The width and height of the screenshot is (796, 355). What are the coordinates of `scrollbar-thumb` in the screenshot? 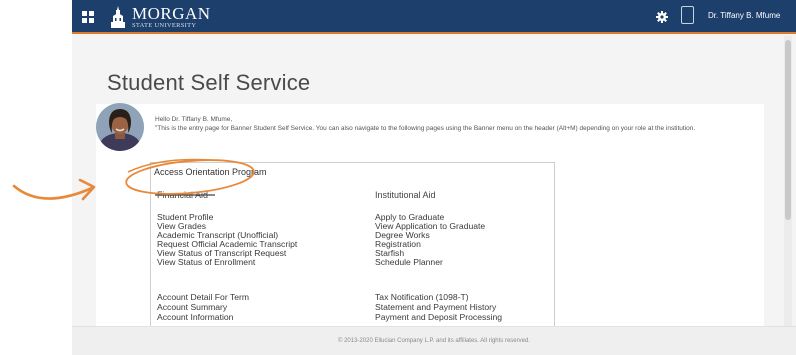 It's located at (788, 130).